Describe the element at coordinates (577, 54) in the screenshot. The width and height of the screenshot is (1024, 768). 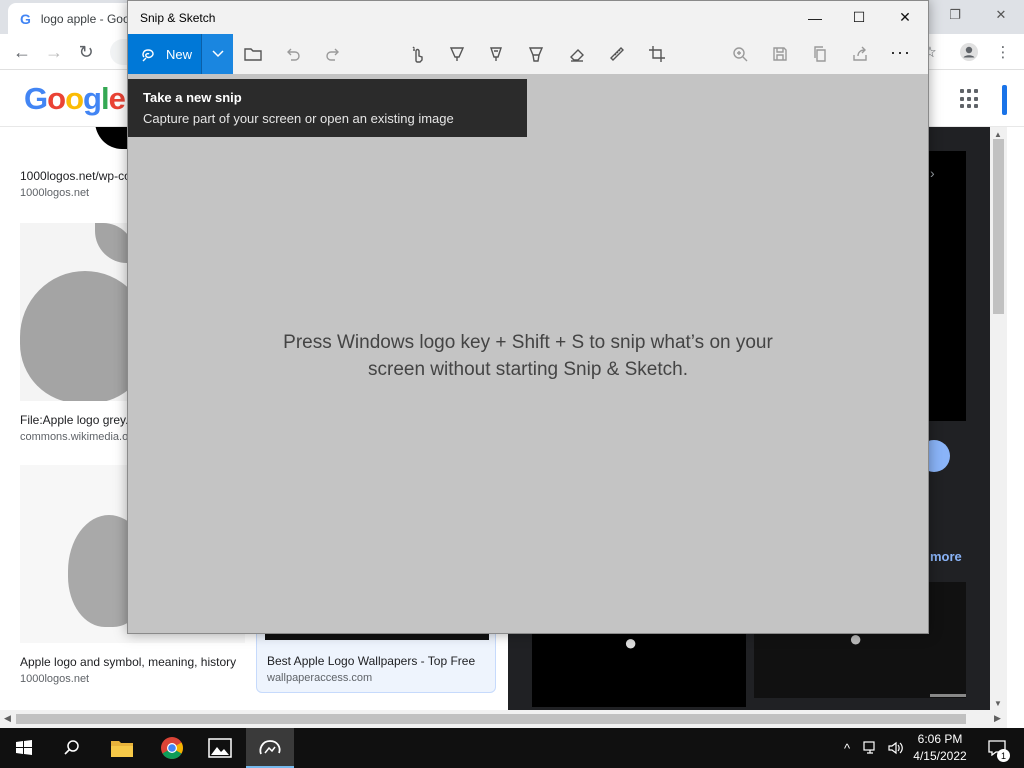
I see `eraser-icon` at that location.